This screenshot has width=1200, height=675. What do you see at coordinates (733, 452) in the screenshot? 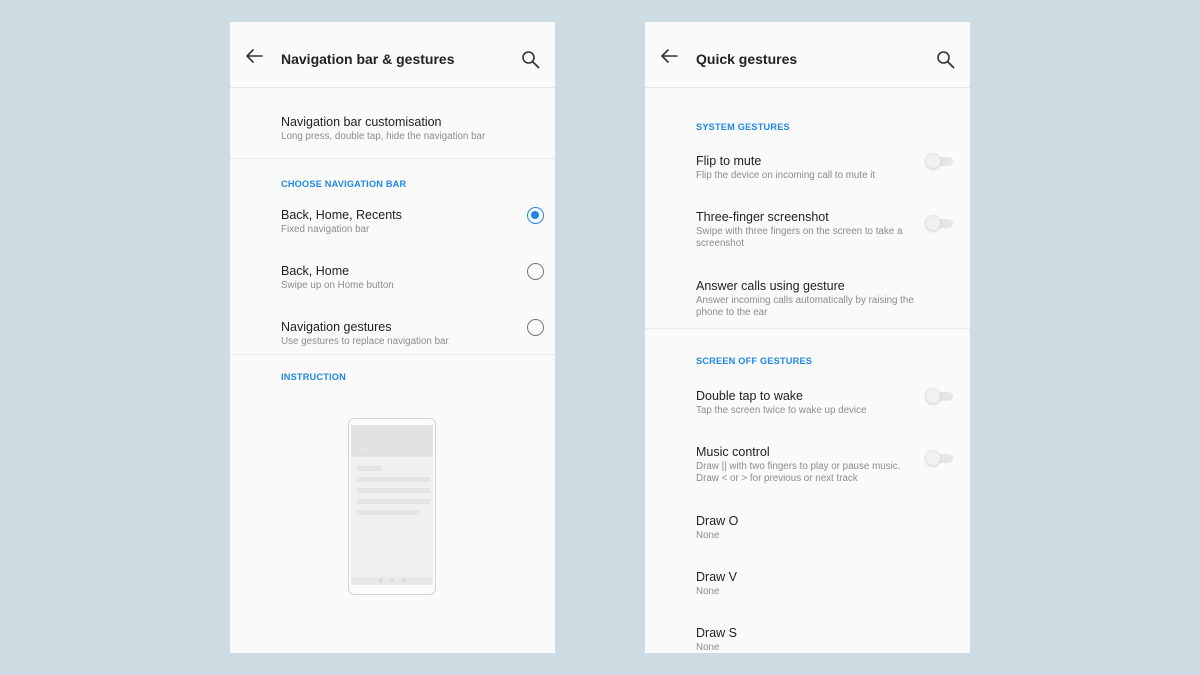
I see `item-title: Music control` at bounding box center [733, 452].